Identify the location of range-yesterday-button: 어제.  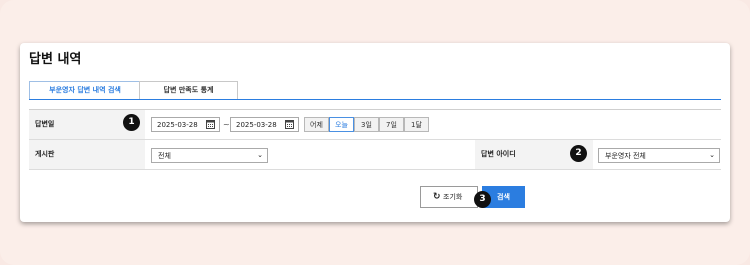
(316, 124).